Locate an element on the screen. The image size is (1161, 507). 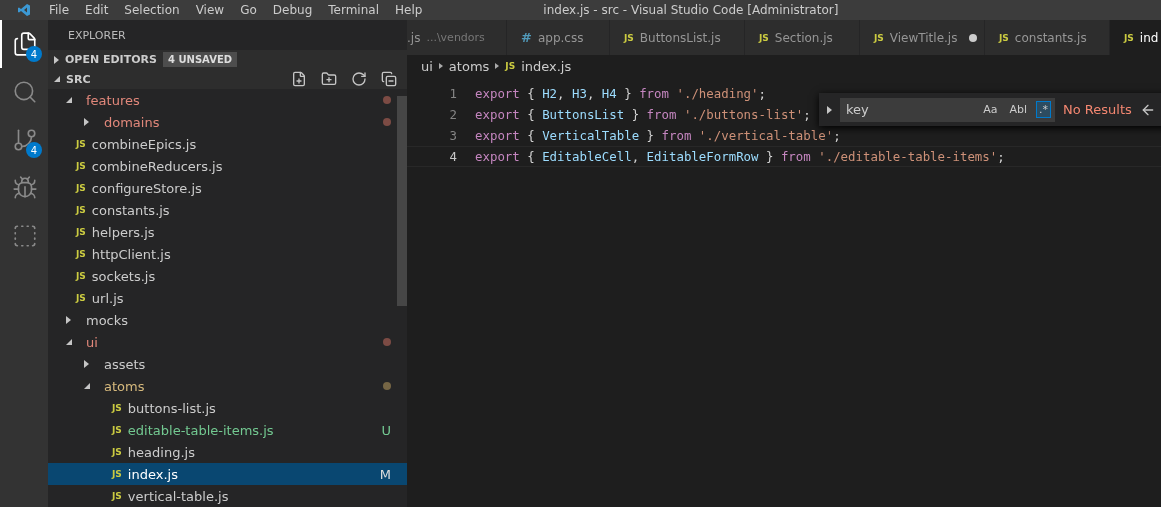
line-number: 3 is located at coordinates (453, 135).